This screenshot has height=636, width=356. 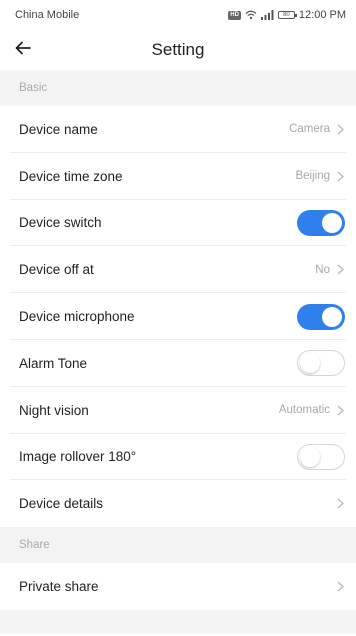 I want to click on header: Setting, so click(x=178, y=50).